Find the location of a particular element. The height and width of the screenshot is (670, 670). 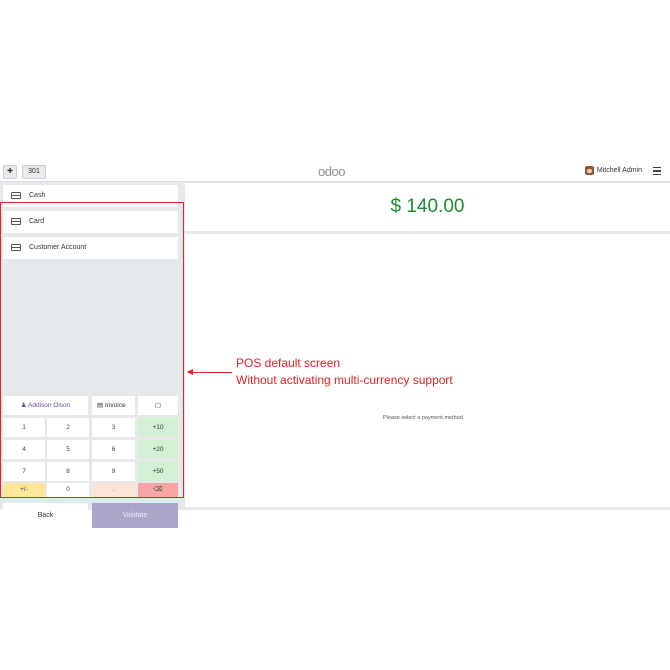

validate-button: Validate is located at coordinates (135, 515).